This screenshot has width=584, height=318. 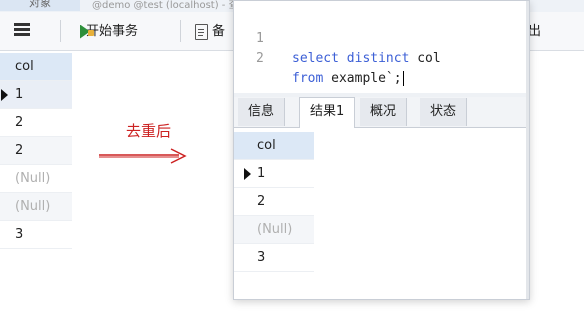 I want to click on sql-editor: 1 select distinct col 2 from example`;​, so click(x=381, y=47).